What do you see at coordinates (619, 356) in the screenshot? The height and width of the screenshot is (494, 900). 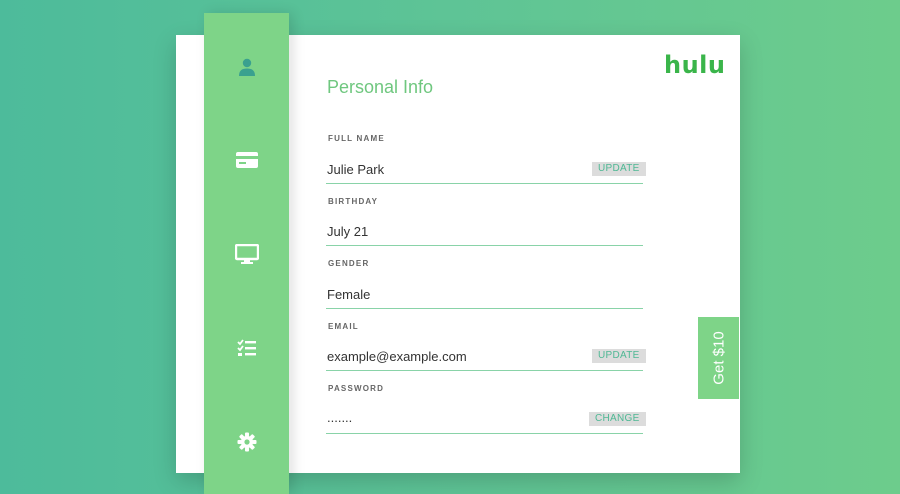 I see `update-email-button: UPDATE` at bounding box center [619, 356].